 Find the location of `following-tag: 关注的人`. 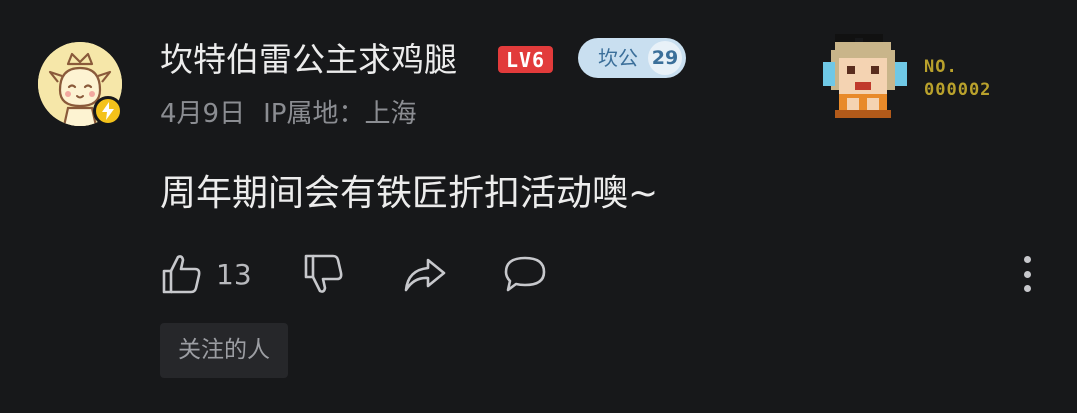

following-tag: 关注的人 is located at coordinates (224, 350).